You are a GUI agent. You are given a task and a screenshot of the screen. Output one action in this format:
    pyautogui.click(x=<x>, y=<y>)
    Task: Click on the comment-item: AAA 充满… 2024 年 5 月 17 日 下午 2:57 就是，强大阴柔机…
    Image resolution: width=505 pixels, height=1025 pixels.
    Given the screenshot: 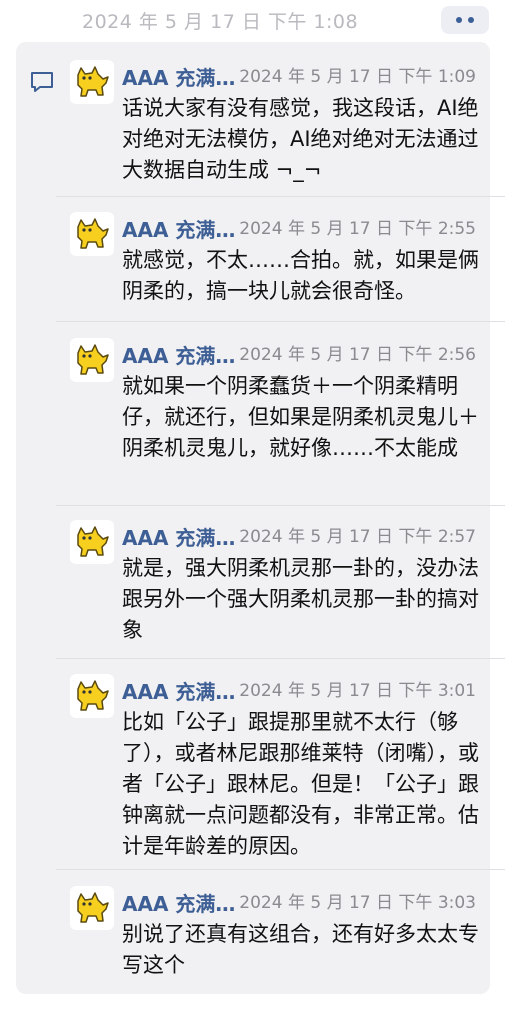 What is the action you would take?
    pyautogui.click(x=280, y=590)
    